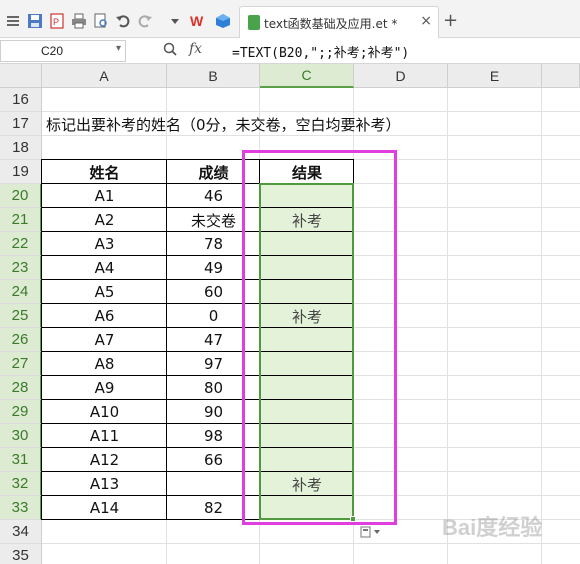  What do you see at coordinates (145, 21) in the screenshot?
I see `redo-icon` at bounding box center [145, 21].